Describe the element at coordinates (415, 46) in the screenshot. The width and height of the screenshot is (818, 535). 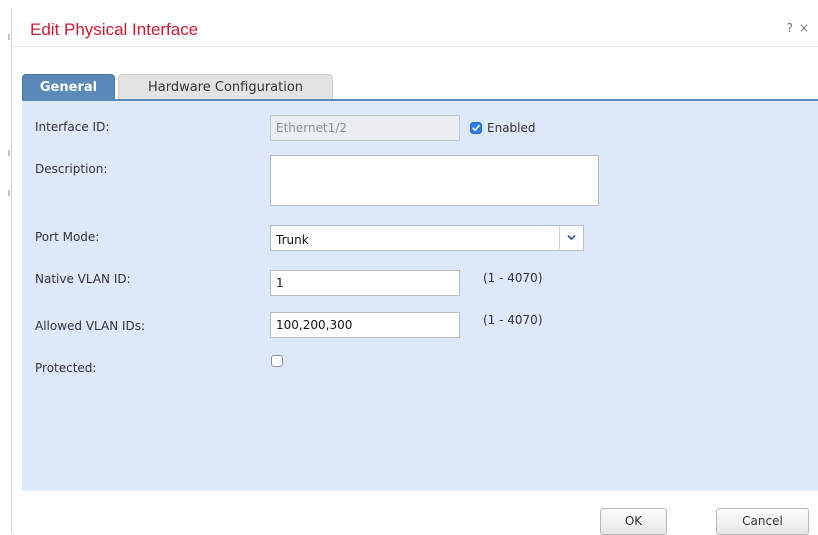
I see `title-divider` at that location.